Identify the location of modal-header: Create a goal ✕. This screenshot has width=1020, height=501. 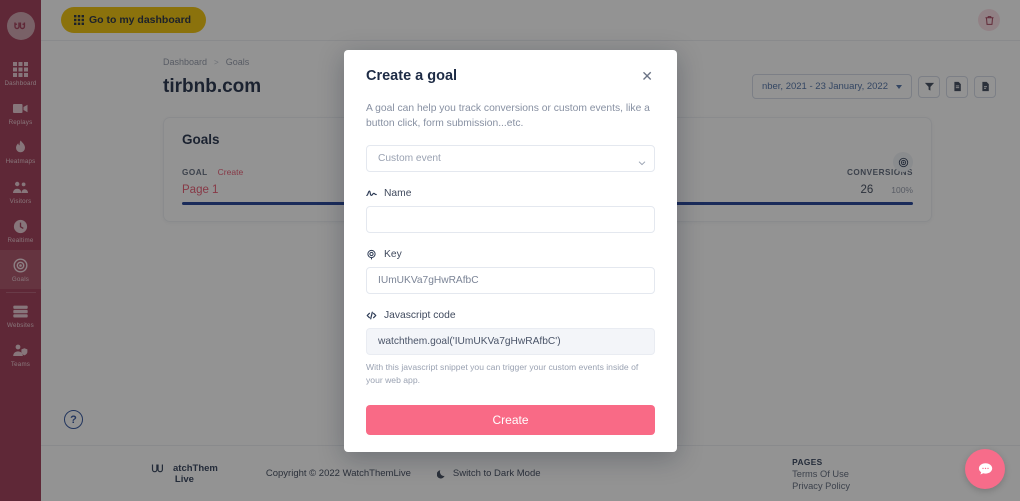
(510, 76).